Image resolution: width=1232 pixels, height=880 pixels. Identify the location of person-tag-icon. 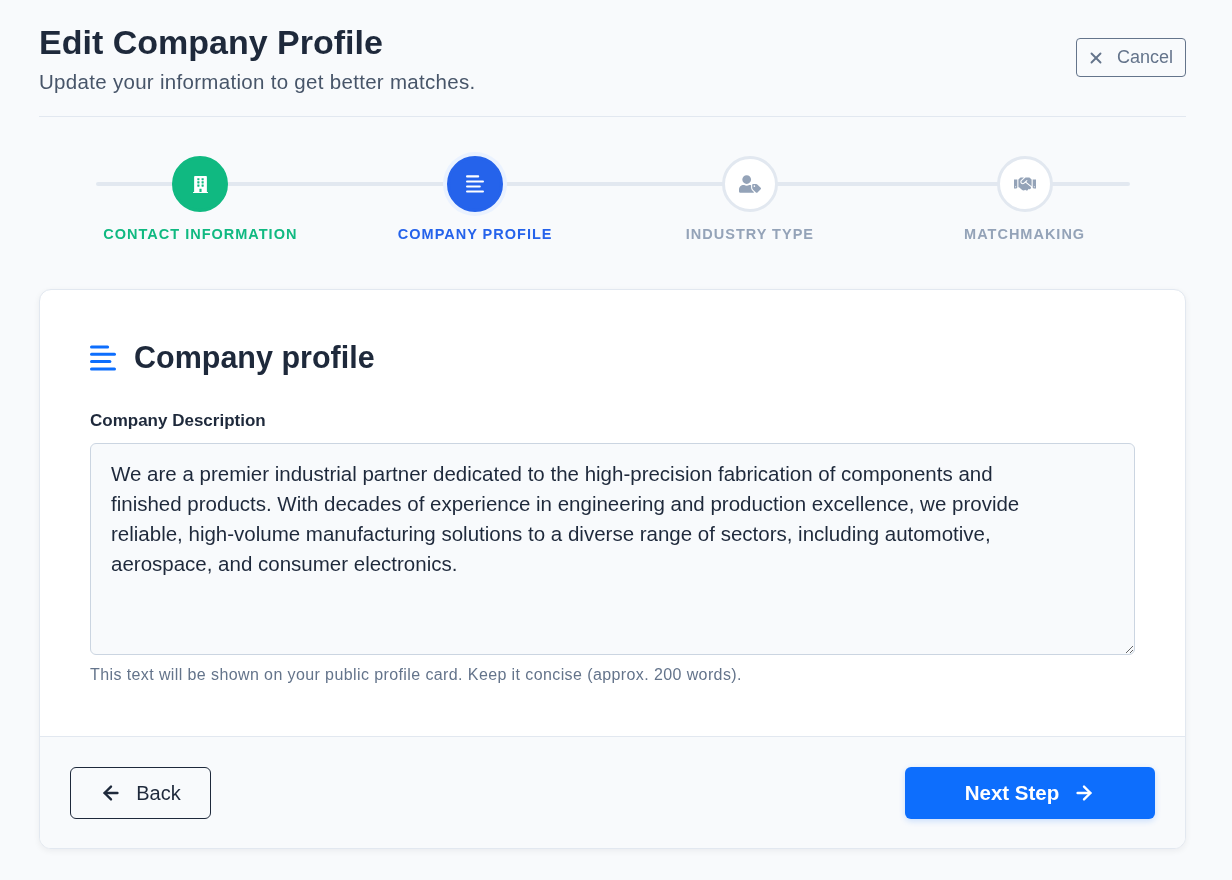
(749, 184).